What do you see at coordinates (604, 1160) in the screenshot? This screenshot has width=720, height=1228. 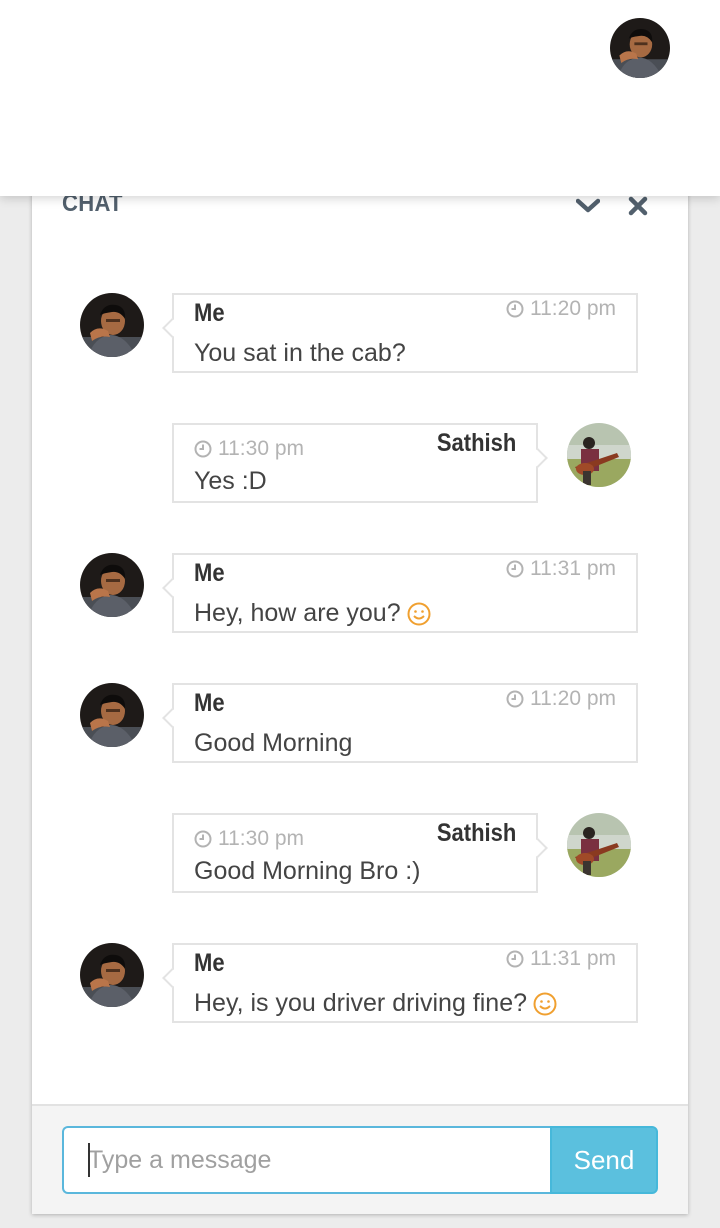 I see `send-button: Send` at bounding box center [604, 1160].